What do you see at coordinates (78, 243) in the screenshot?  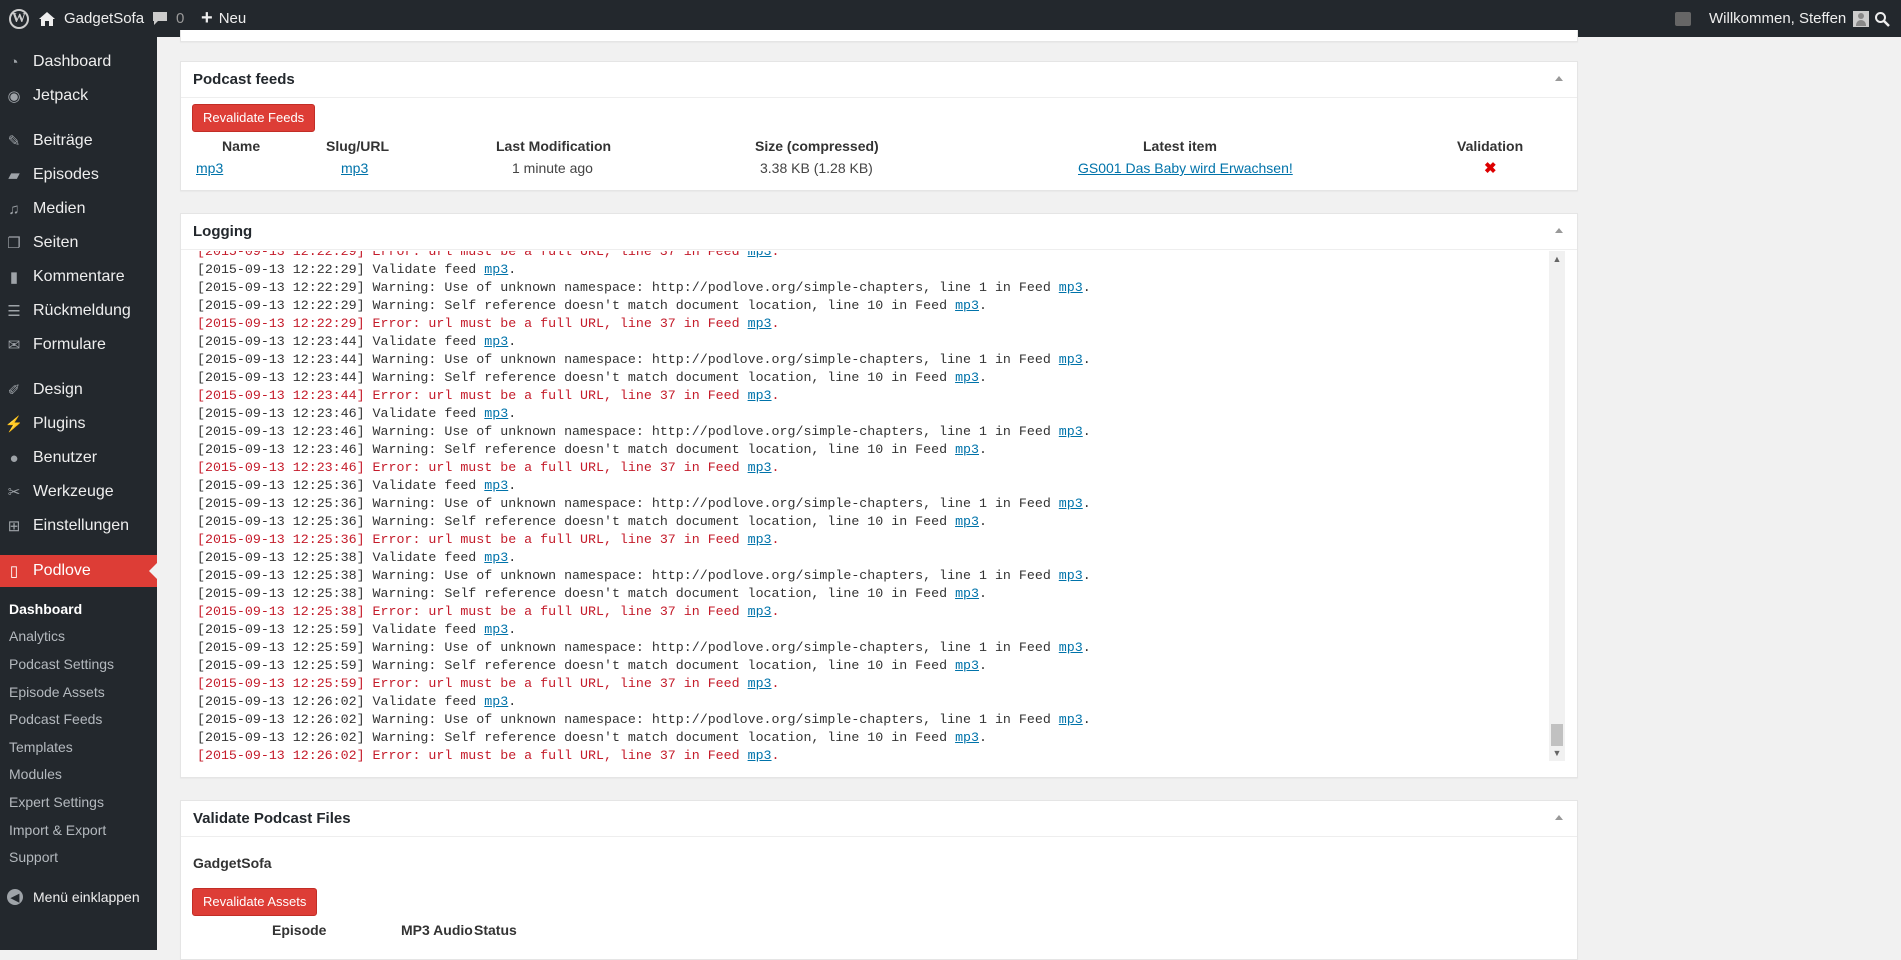 I see `sidebar-item-pages: ❐ Seiten` at bounding box center [78, 243].